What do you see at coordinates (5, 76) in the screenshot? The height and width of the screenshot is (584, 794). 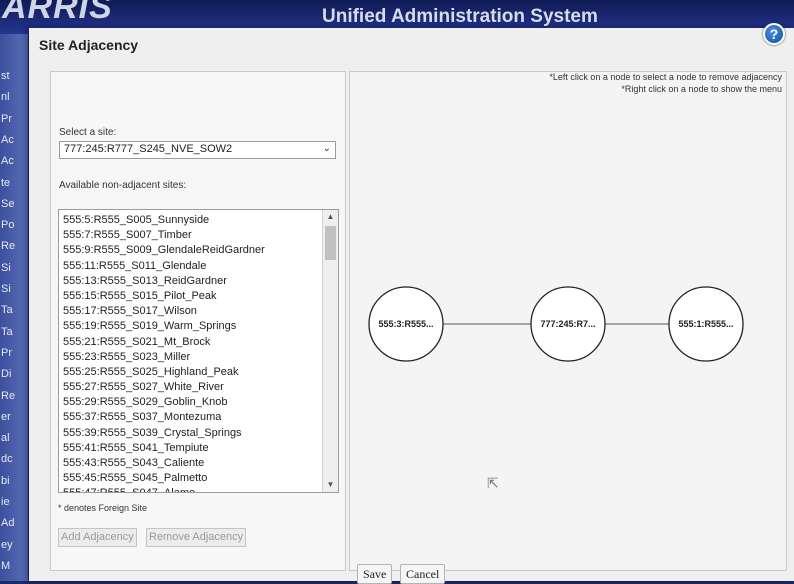 I see `background-nav-item: st` at bounding box center [5, 76].